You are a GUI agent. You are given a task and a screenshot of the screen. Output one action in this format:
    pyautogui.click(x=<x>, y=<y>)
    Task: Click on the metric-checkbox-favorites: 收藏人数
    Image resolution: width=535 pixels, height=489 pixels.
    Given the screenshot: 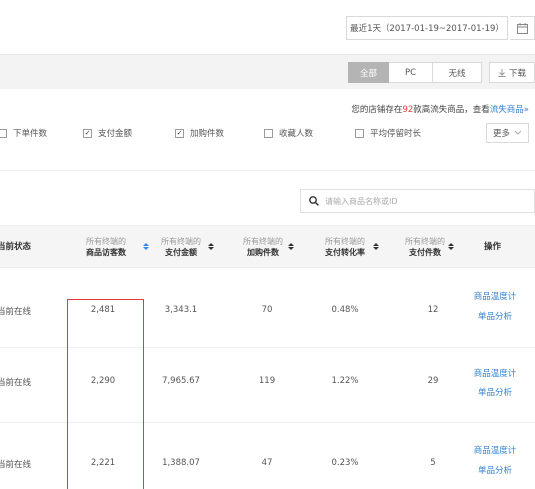 What is the action you would take?
    pyautogui.click(x=288, y=133)
    